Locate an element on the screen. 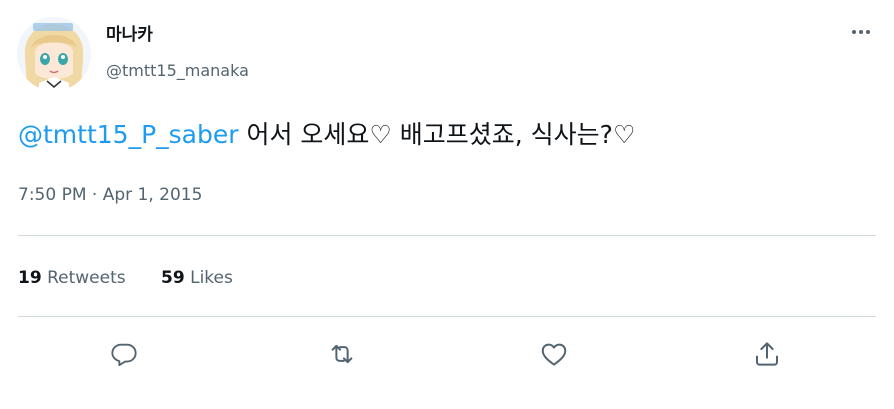 The image size is (894, 409). like-button is located at coordinates (554, 354).